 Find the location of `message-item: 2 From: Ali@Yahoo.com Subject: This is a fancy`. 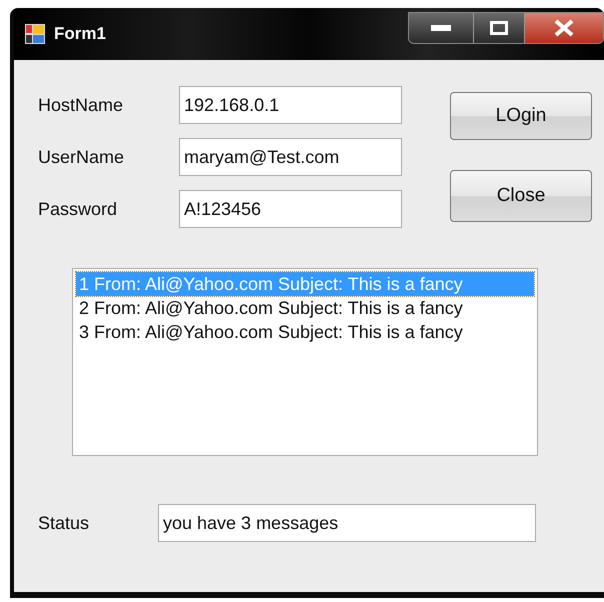

message-item: 2 From: Ali@Yahoo.com Subject: This is a fancy is located at coordinates (305, 308).